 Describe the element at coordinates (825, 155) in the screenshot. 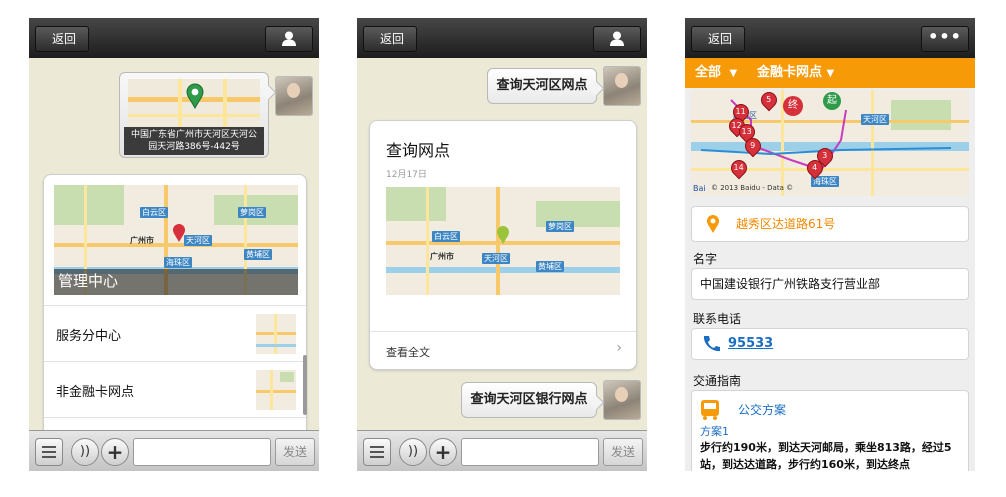

I see `map-pin: 3` at that location.